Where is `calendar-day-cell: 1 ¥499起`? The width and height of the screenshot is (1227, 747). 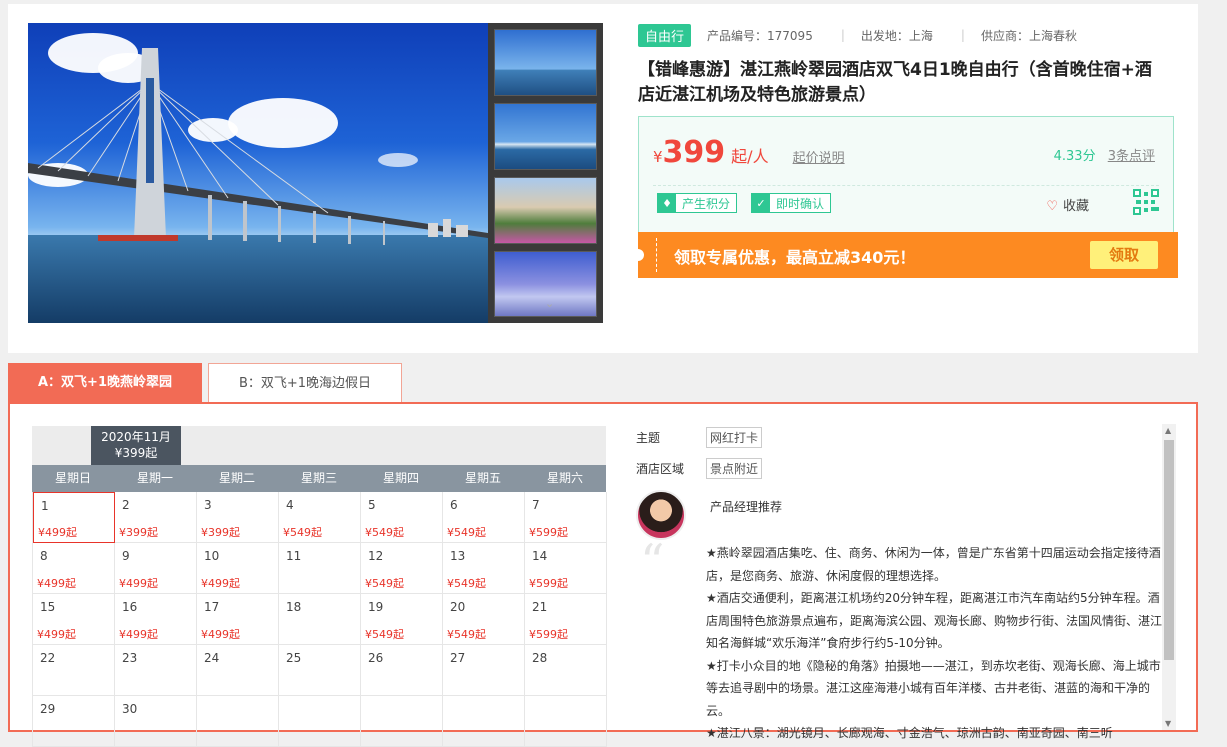 calendar-day-cell: 1 ¥499起 is located at coordinates (74, 517).